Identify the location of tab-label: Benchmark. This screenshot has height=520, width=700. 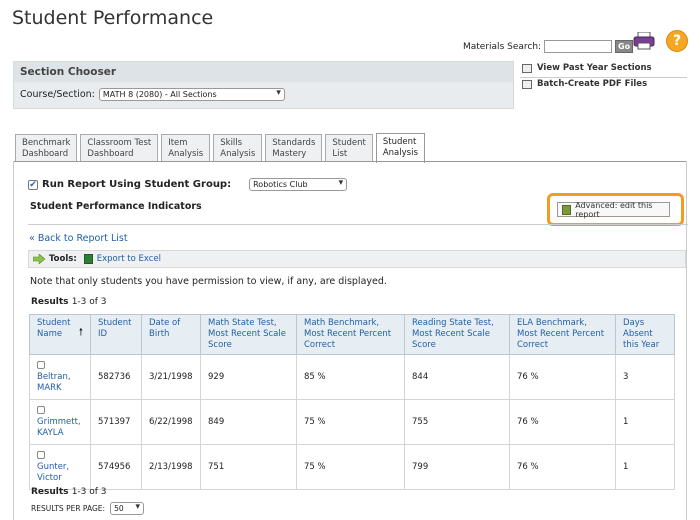
(46, 143).